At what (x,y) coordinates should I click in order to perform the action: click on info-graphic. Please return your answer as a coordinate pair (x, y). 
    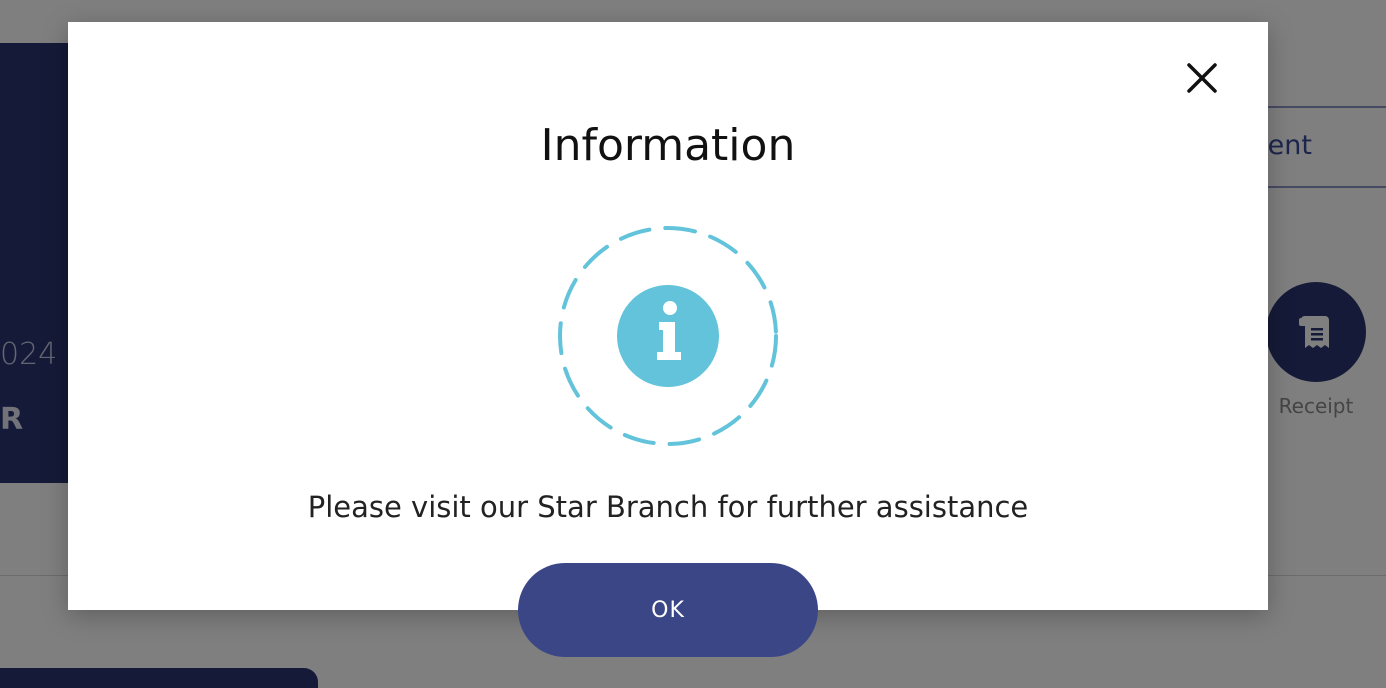
    Looking at the image, I should click on (668, 336).